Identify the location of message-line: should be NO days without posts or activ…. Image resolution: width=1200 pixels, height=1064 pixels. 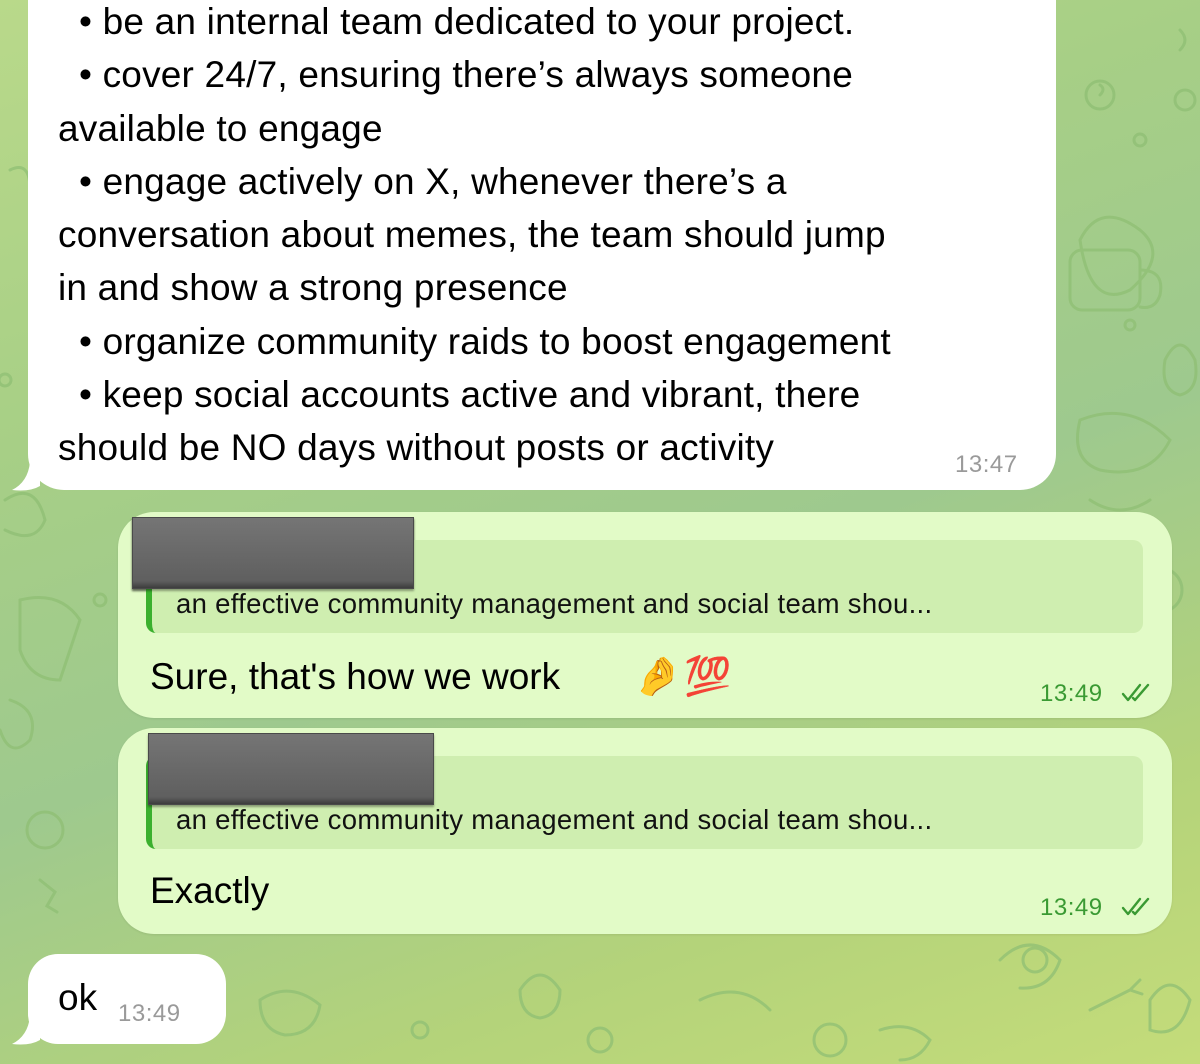
(416, 448).